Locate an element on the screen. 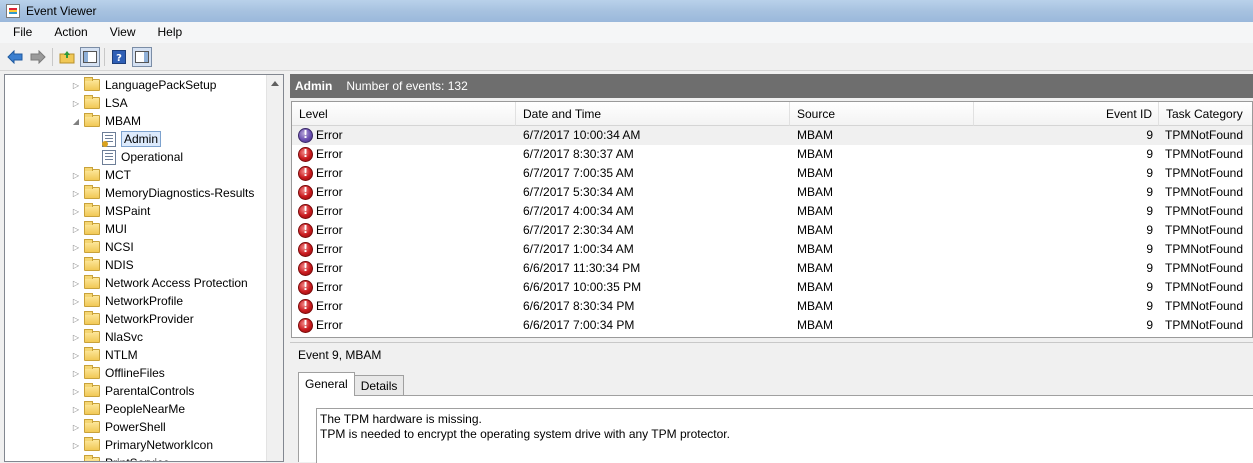  tree-folder-item: ▷ NetworkProfile is located at coordinates (127, 301).